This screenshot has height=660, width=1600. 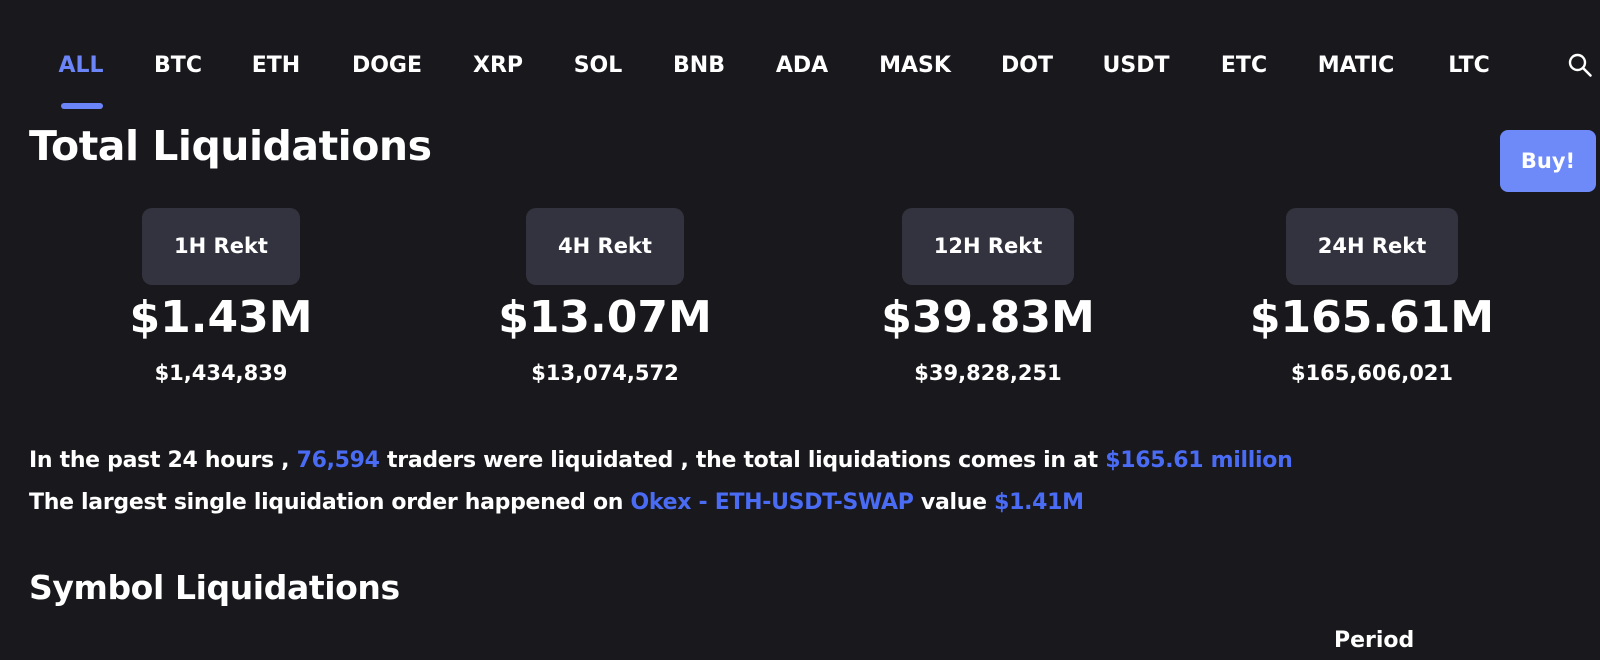 What do you see at coordinates (772, 502) in the screenshot?
I see `largest-order-link: Okex - ETH-USDT-SWAP` at bounding box center [772, 502].